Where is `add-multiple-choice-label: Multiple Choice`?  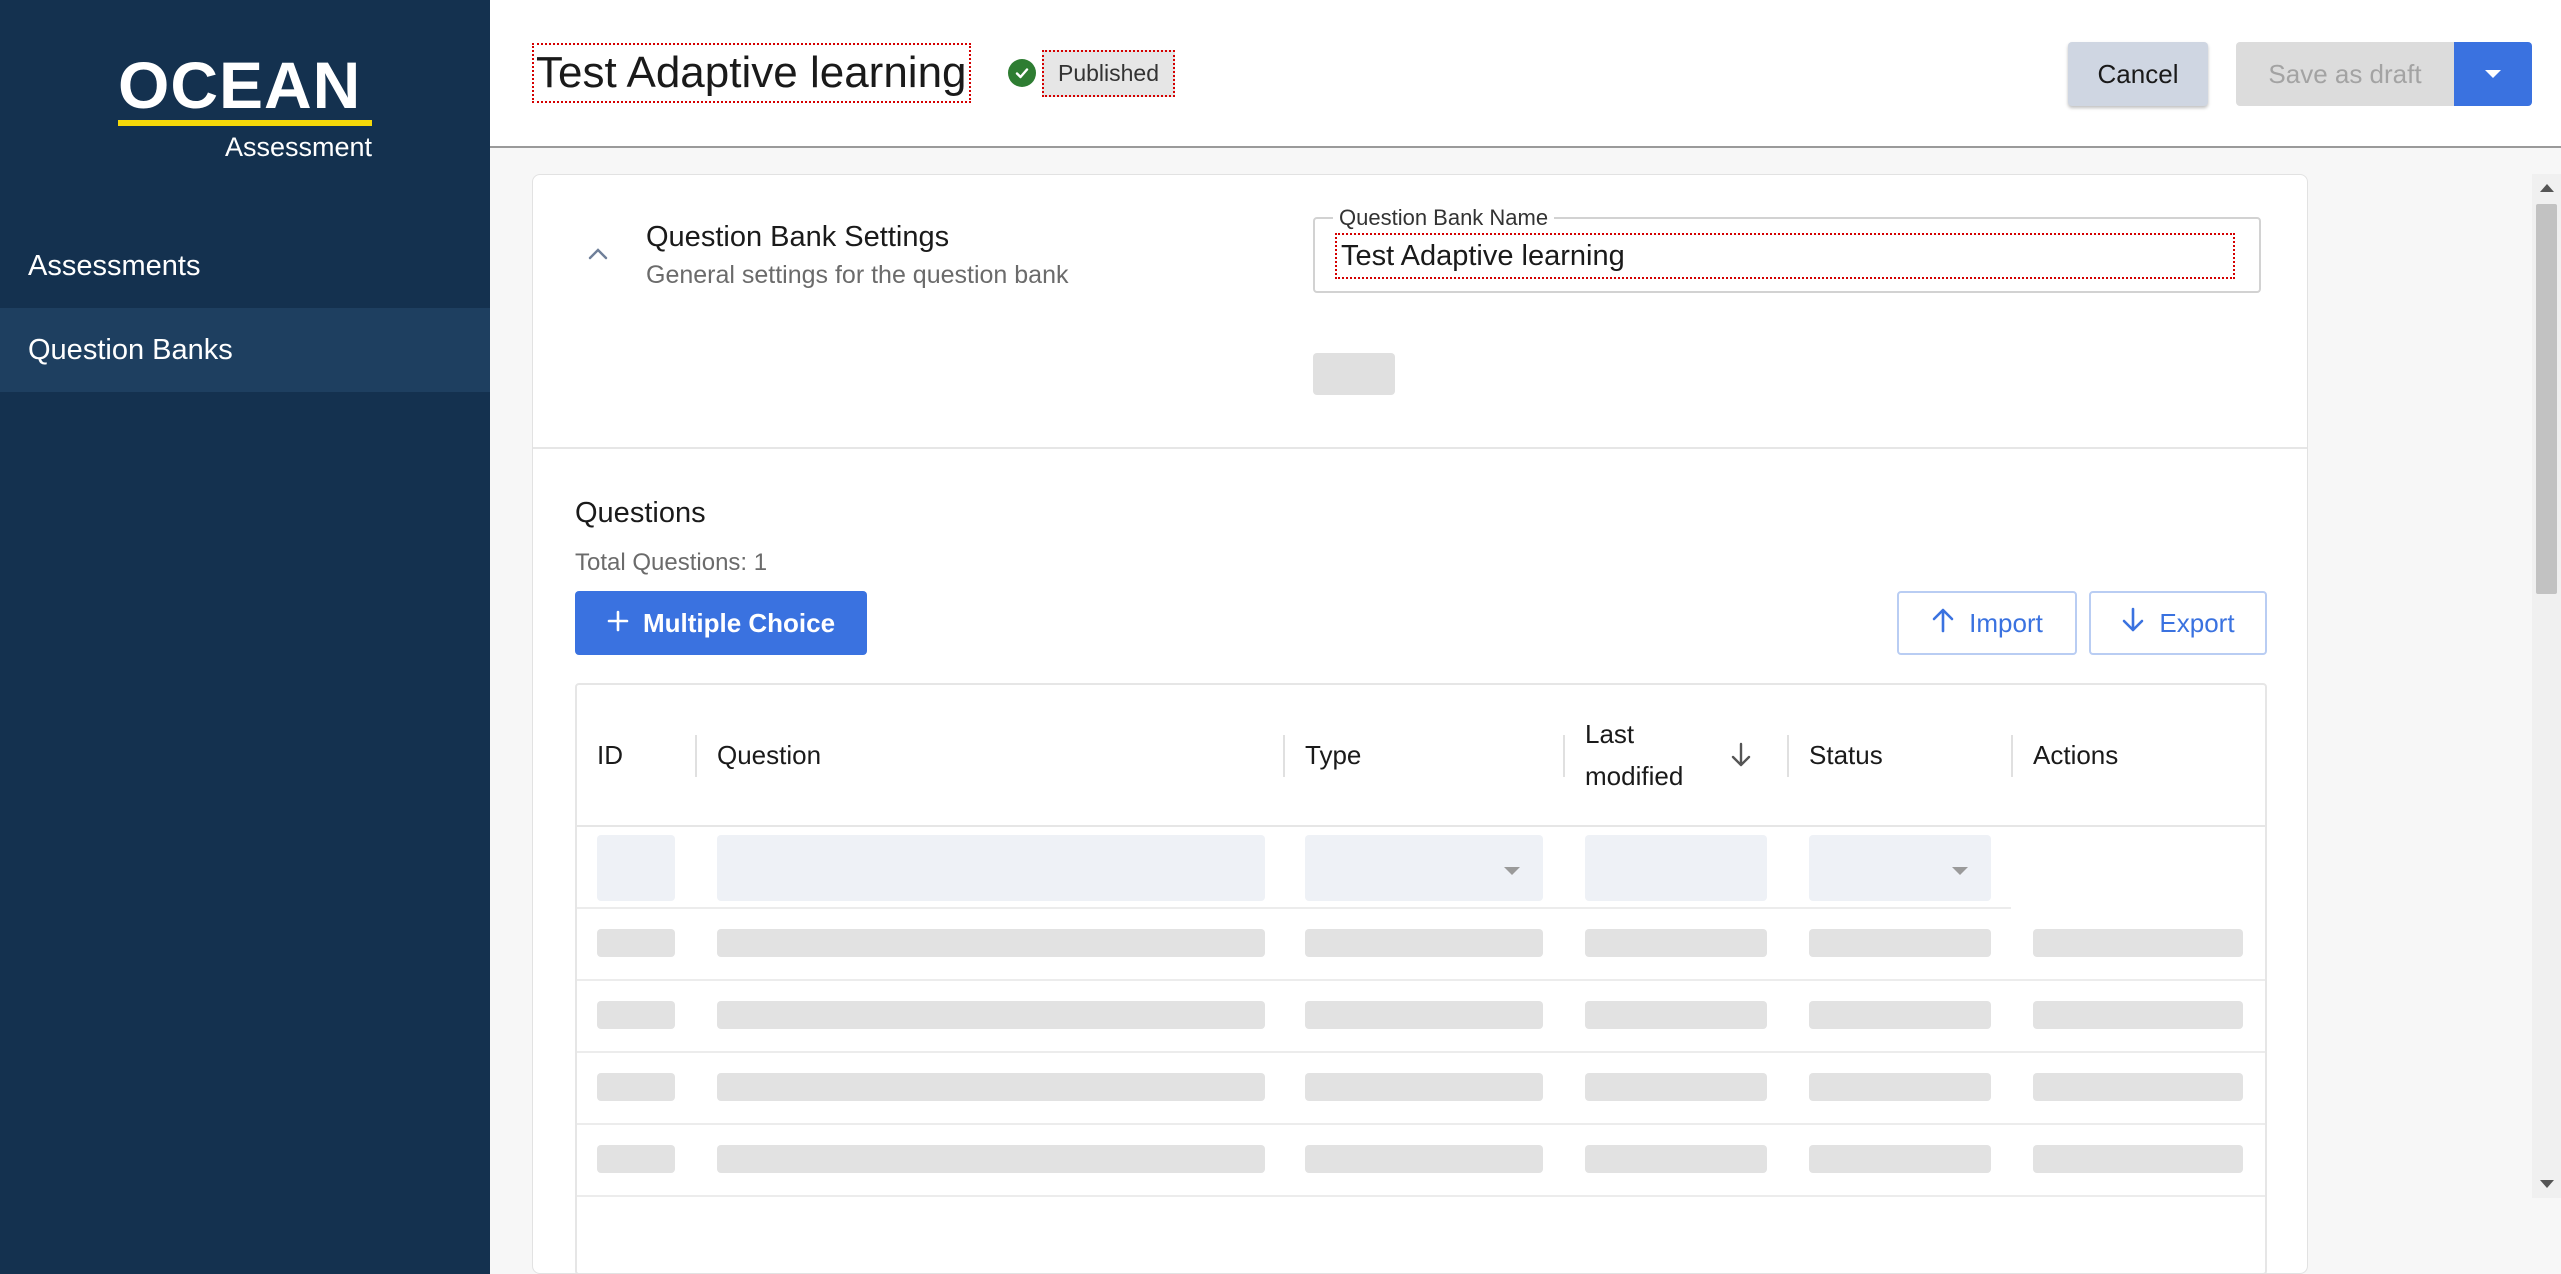 add-multiple-choice-label: Multiple Choice is located at coordinates (739, 622).